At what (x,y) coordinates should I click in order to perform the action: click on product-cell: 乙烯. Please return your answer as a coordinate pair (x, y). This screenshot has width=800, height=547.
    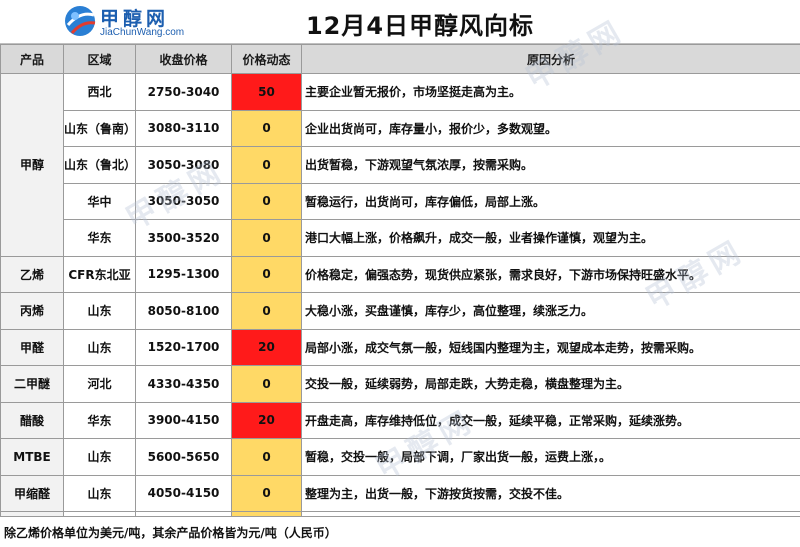
    Looking at the image, I should click on (32, 274).